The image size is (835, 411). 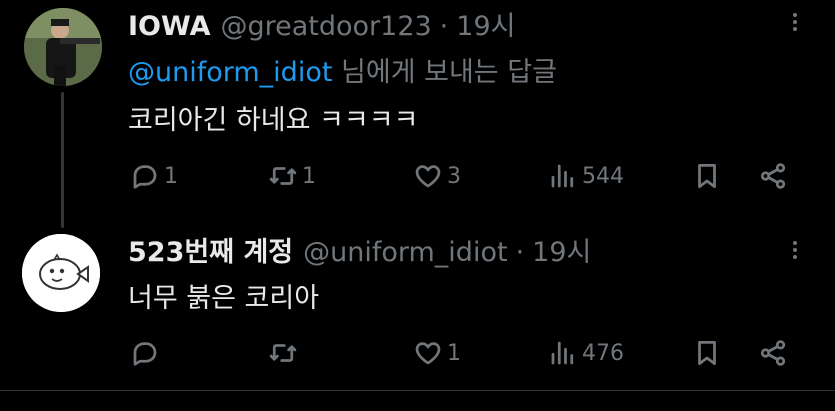 I want to click on reply-button: 1, so click(x=154, y=176).